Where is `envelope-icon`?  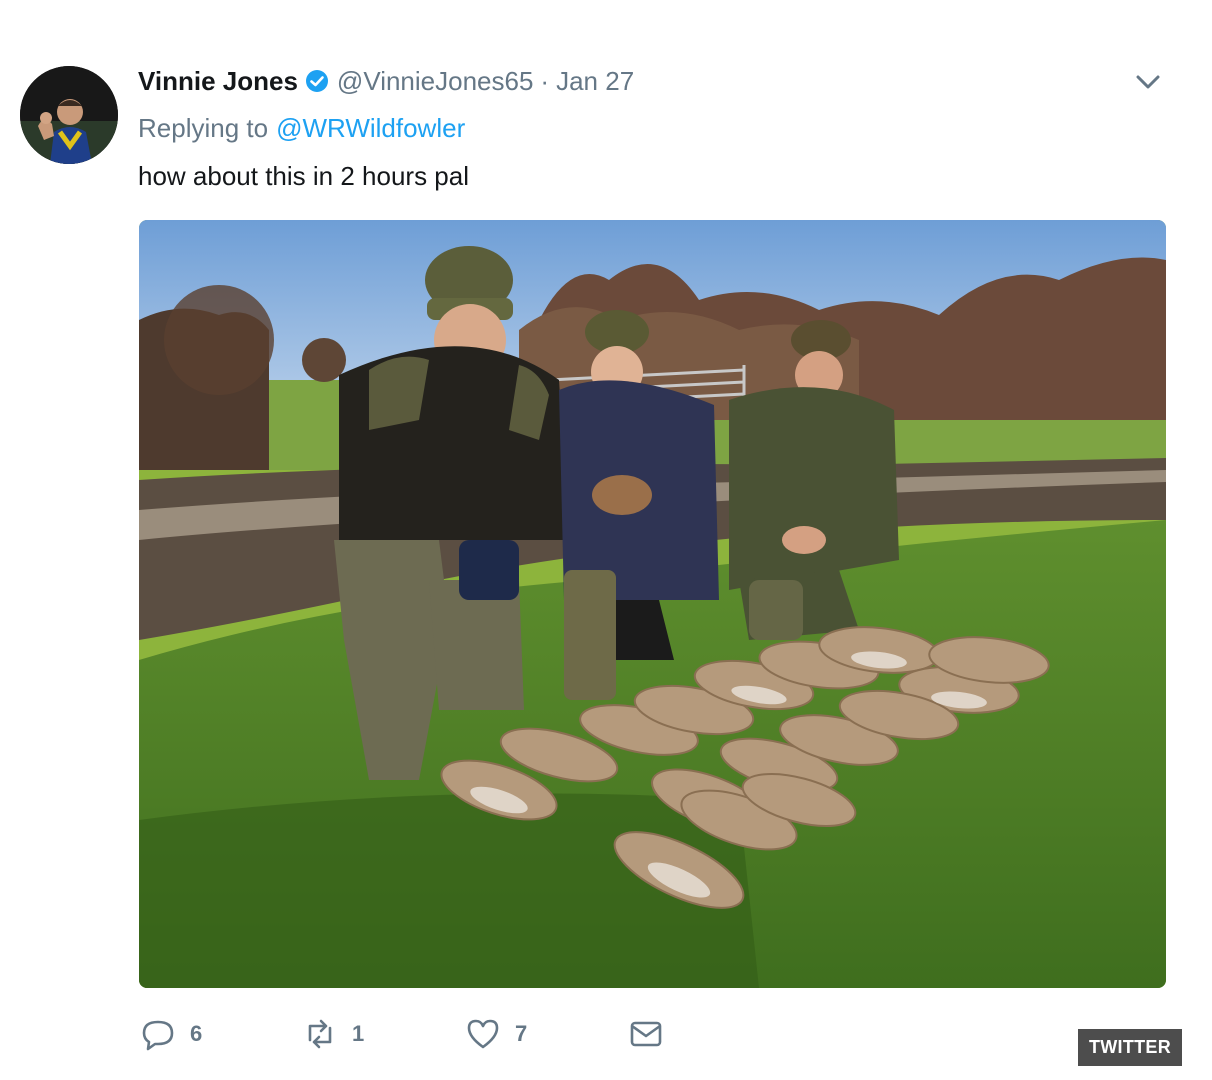
envelope-icon is located at coordinates (646, 1034).